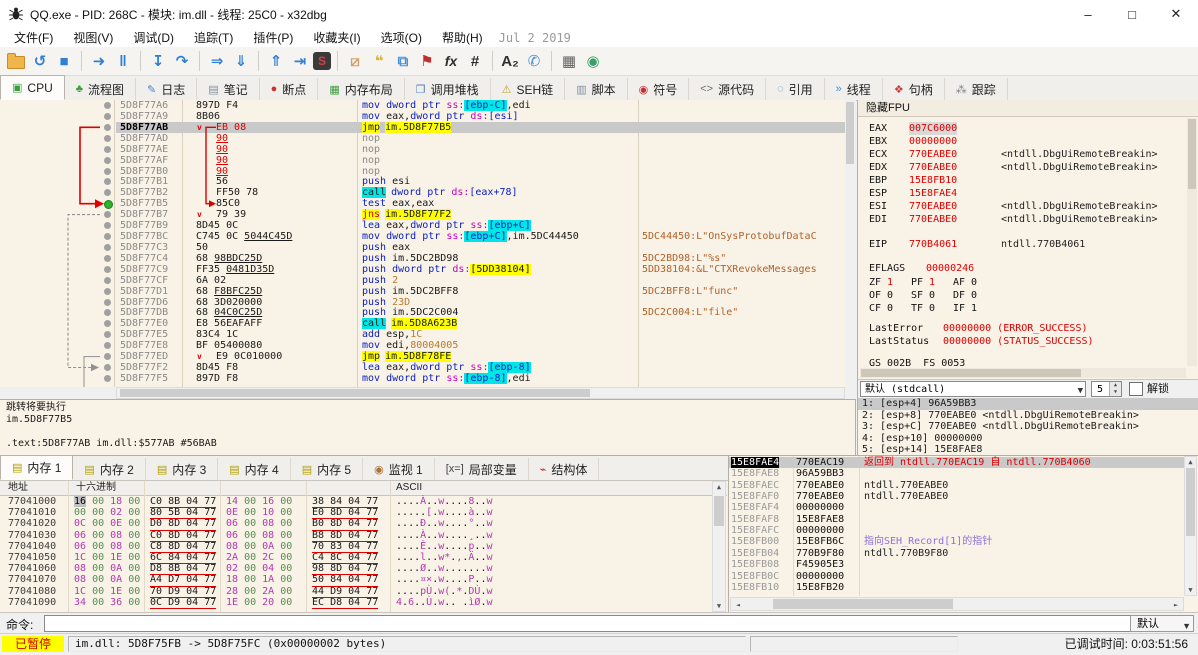 The height and width of the screenshot is (655, 1198). Describe the element at coordinates (116, 602) in the screenshot. I see `hex-byte: 36` at that location.